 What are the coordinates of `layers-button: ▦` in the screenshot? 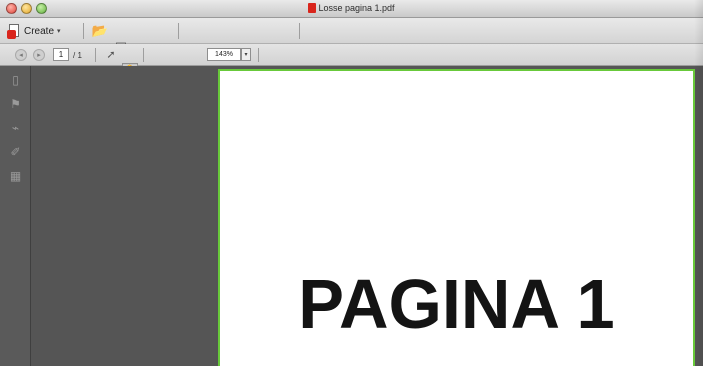 It's located at (15, 176).